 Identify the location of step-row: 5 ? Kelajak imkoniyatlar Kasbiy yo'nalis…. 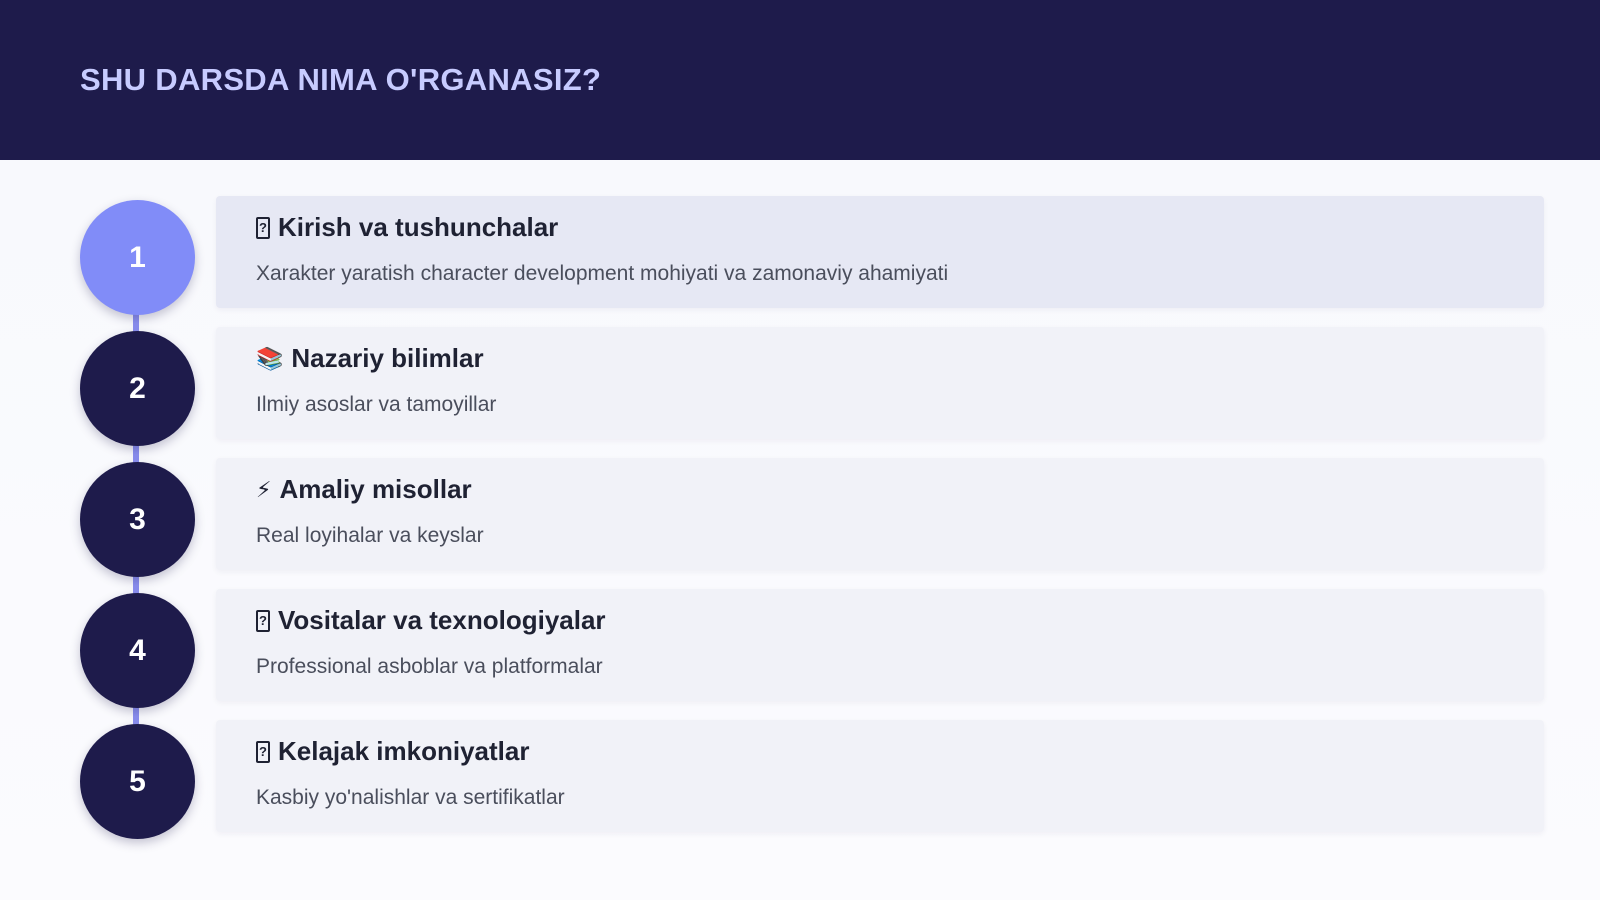
(800, 779).